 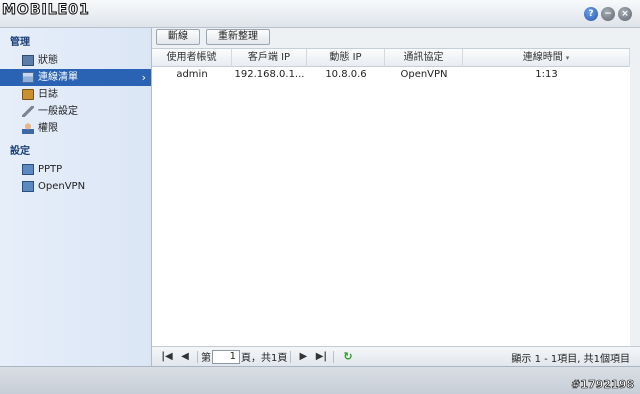 I want to click on last-page-icon: ▶|, so click(x=321, y=356).